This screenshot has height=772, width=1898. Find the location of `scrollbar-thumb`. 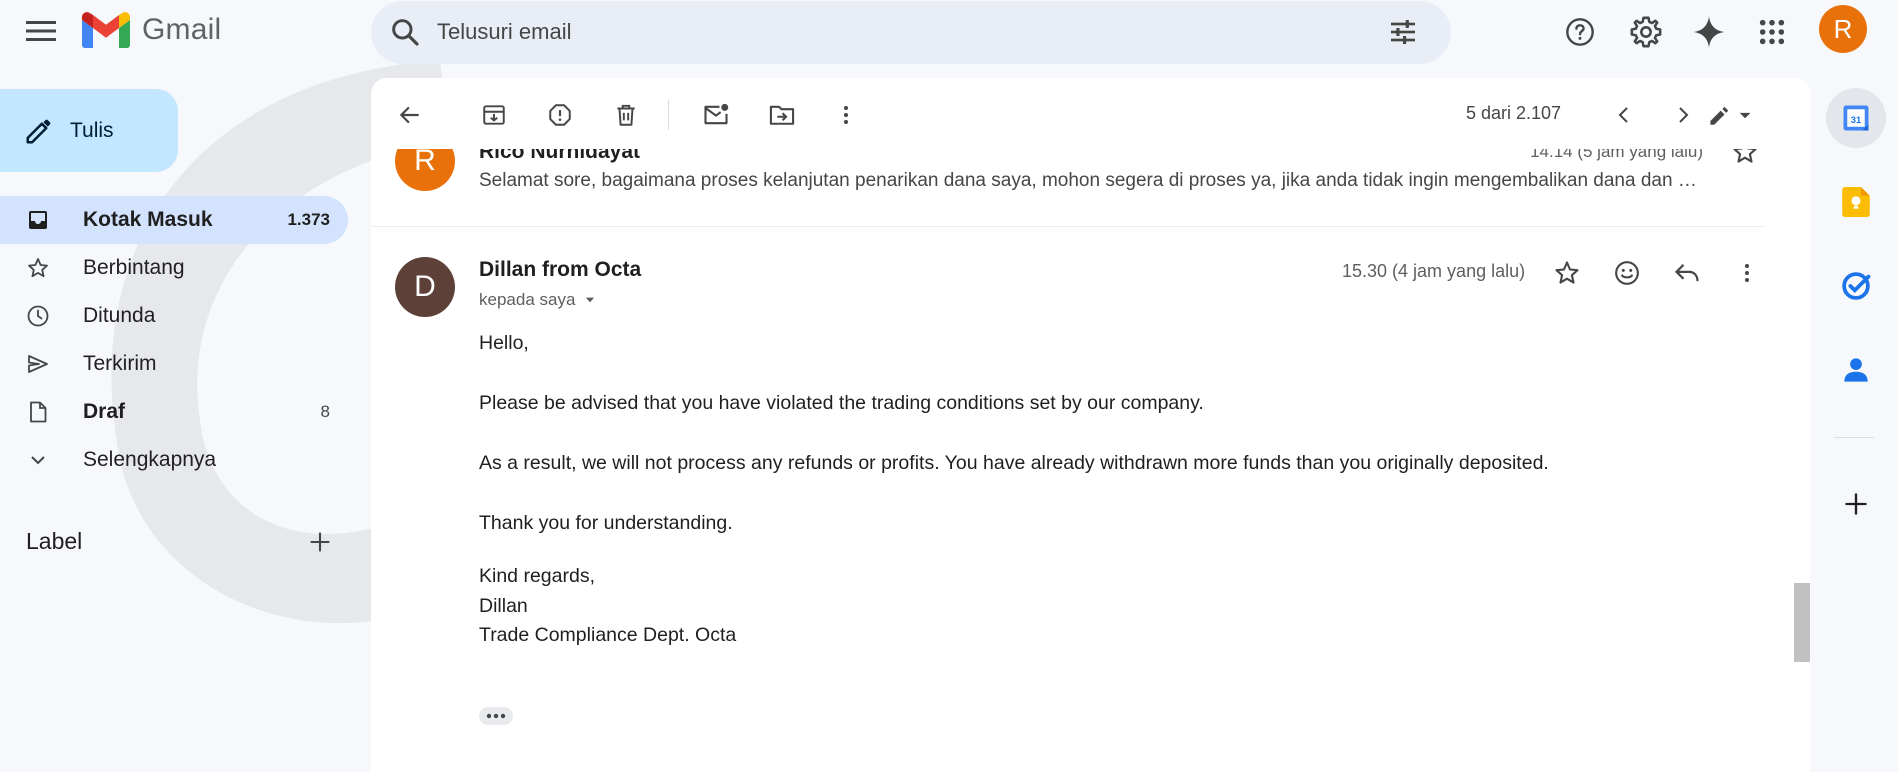

scrollbar-thumb is located at coordinates (1802, 622).